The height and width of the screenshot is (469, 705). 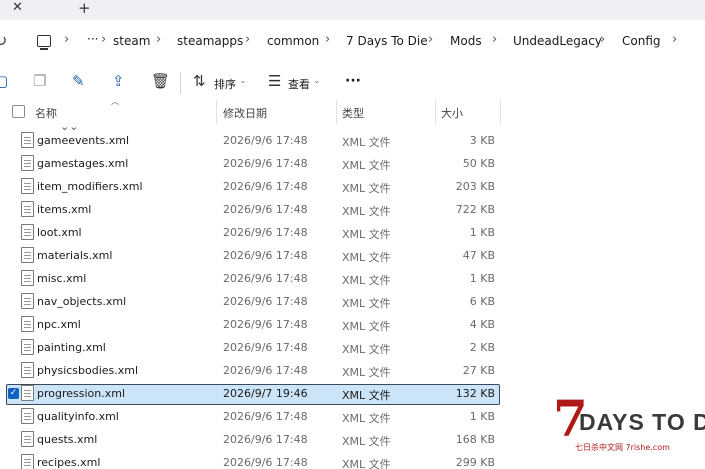 I want to click on column-name: 名称, so click(x=46, y=113).